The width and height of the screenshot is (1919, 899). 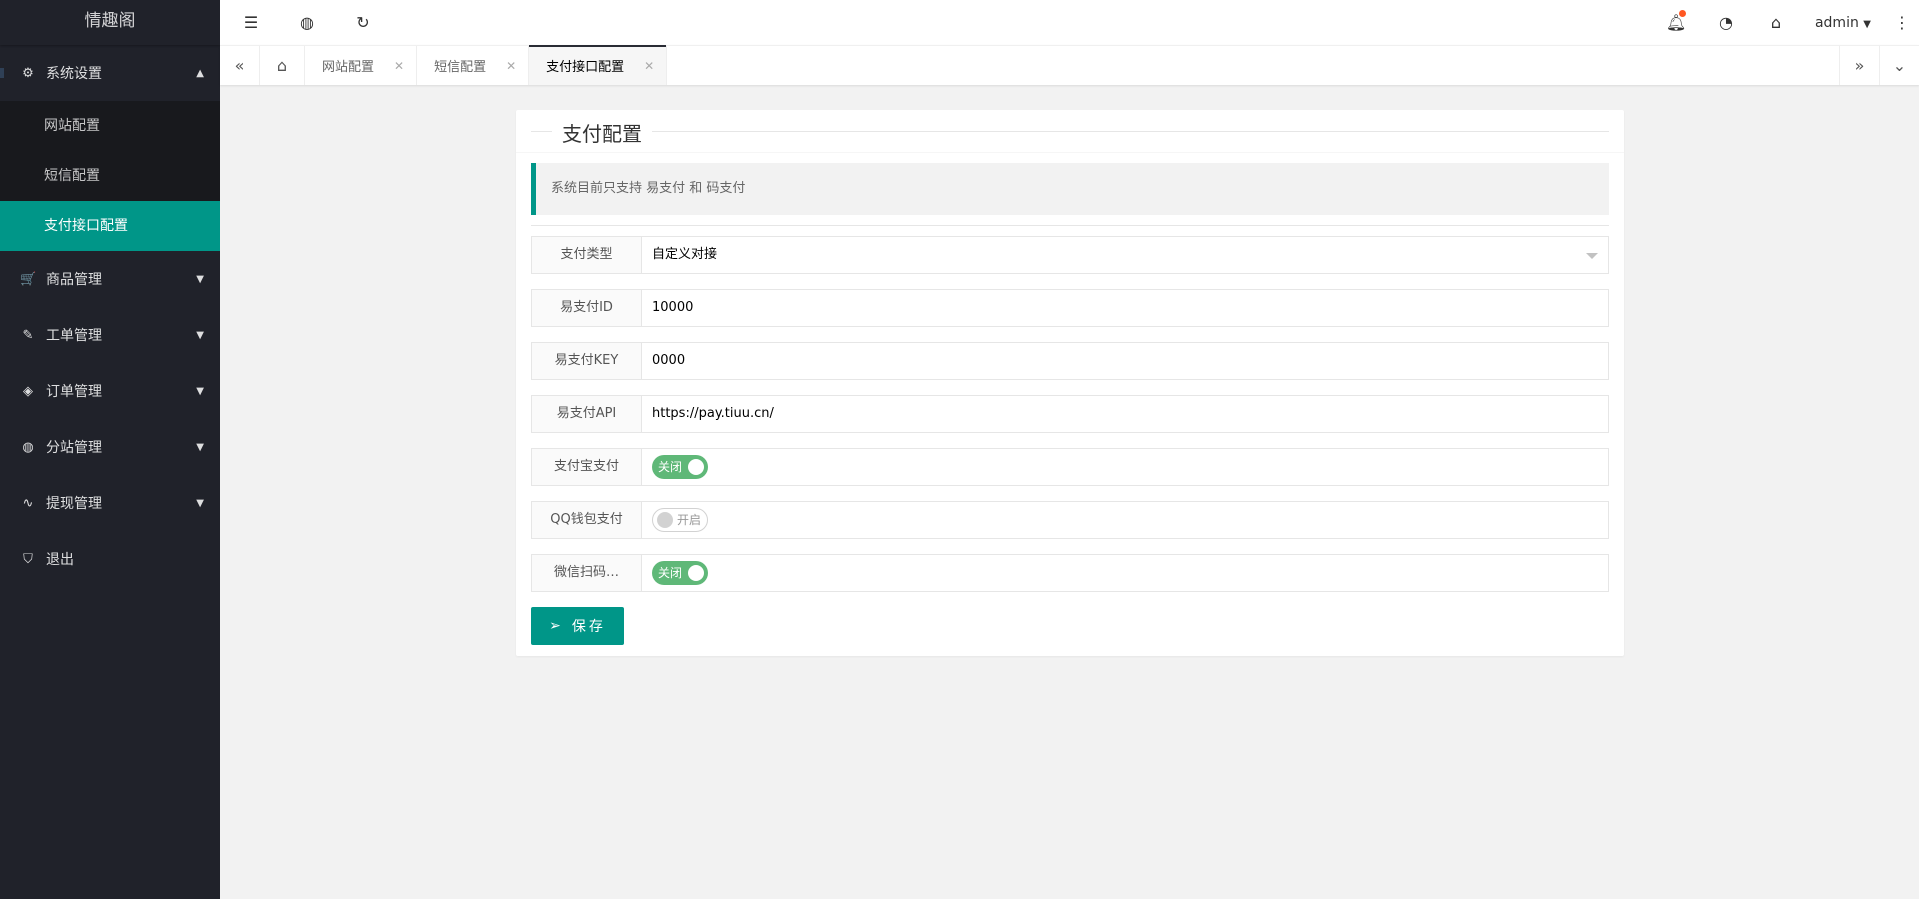 I want to click on tab-bar: « ⌂ 网站配置 ✕ 短信配置 ✕ 支付接口配置 ✕ » ⌄, so click(x=1069, y=65).